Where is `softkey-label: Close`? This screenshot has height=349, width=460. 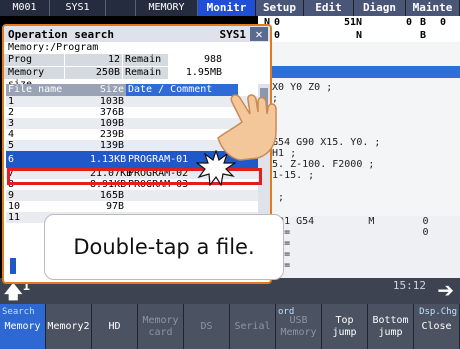 softkey-label: Close is located at coordinates (436, 326).